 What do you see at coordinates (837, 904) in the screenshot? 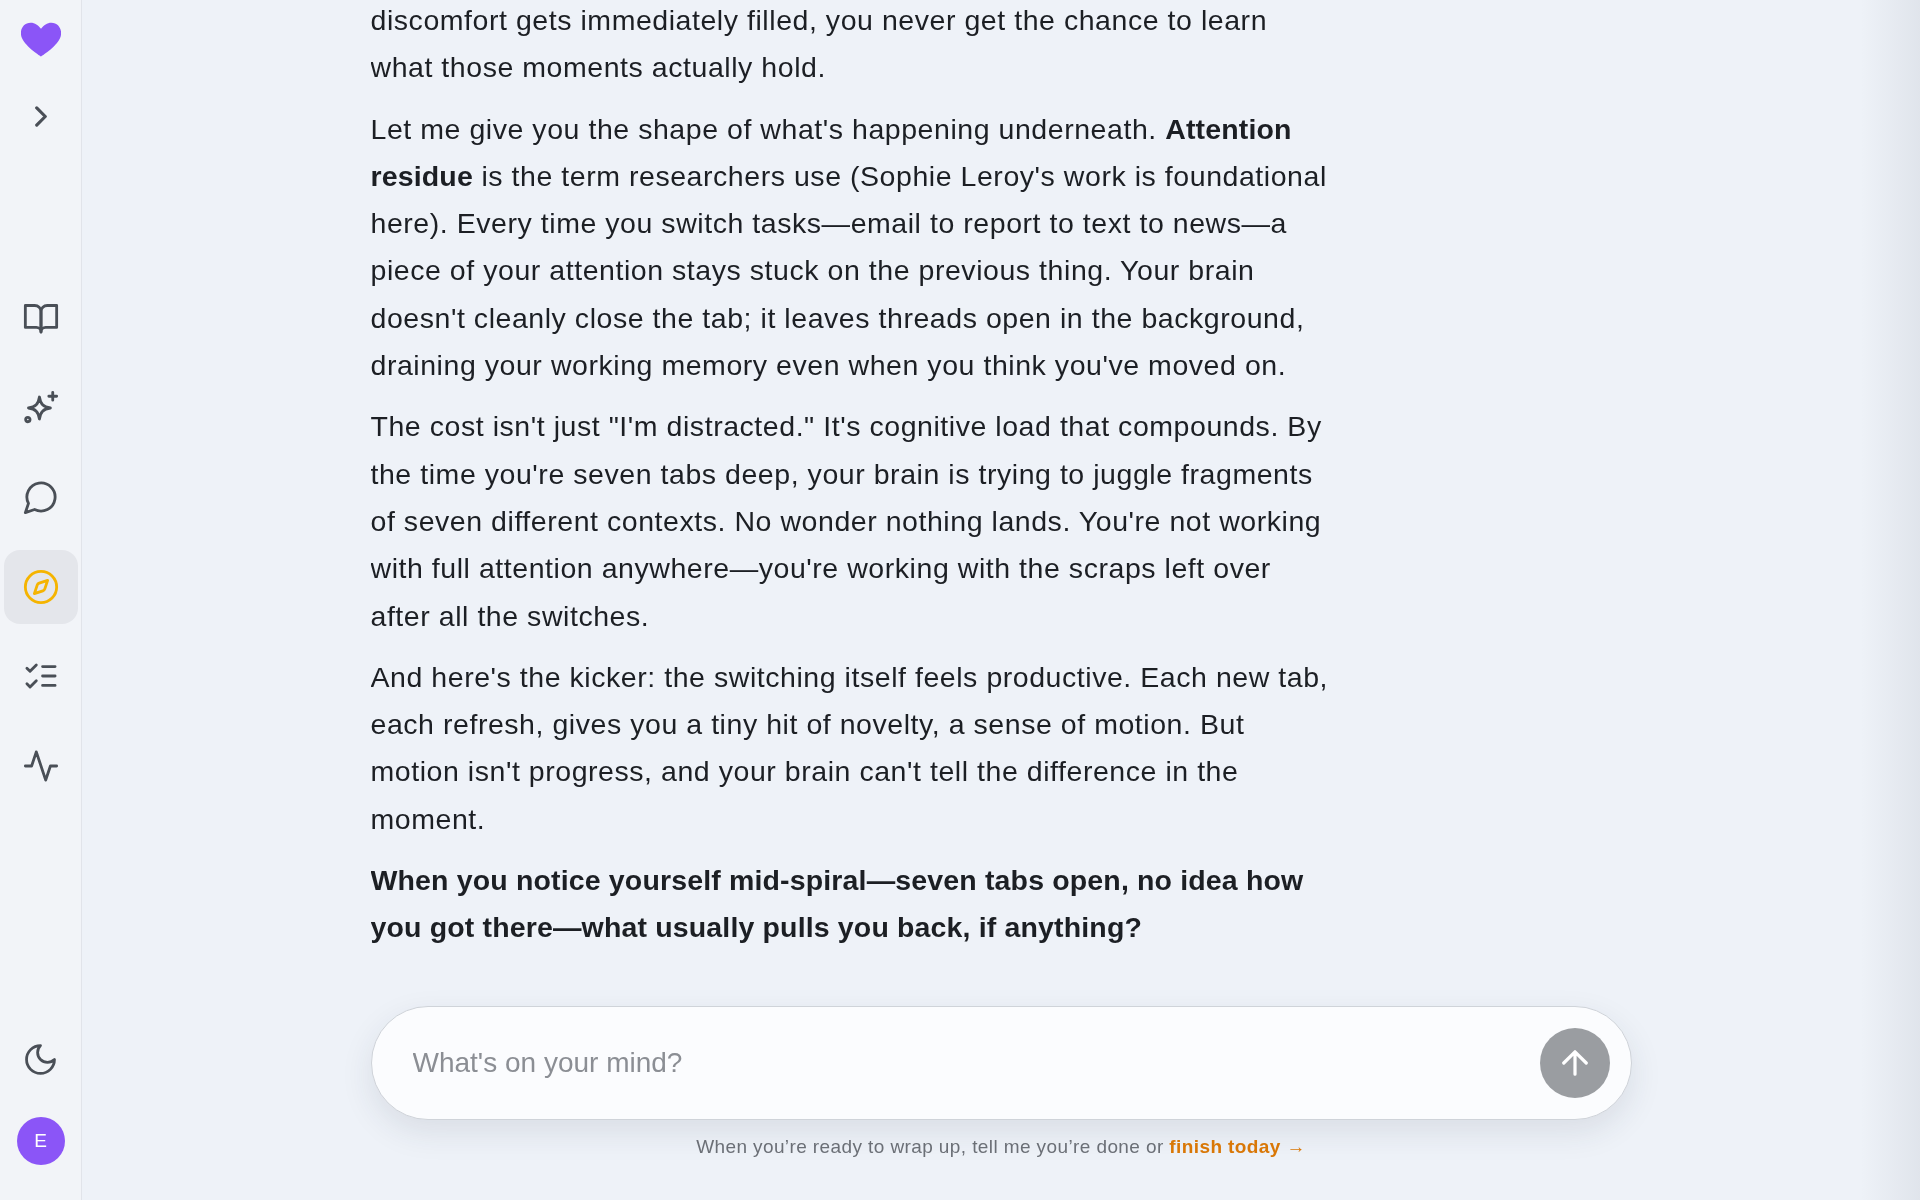
I see `question-paragraph: When you notice yourself mid-spiral—seven tabs open, no idea how you got there—what usually pulls you back, if anything?` at bounding box center [837, 904].